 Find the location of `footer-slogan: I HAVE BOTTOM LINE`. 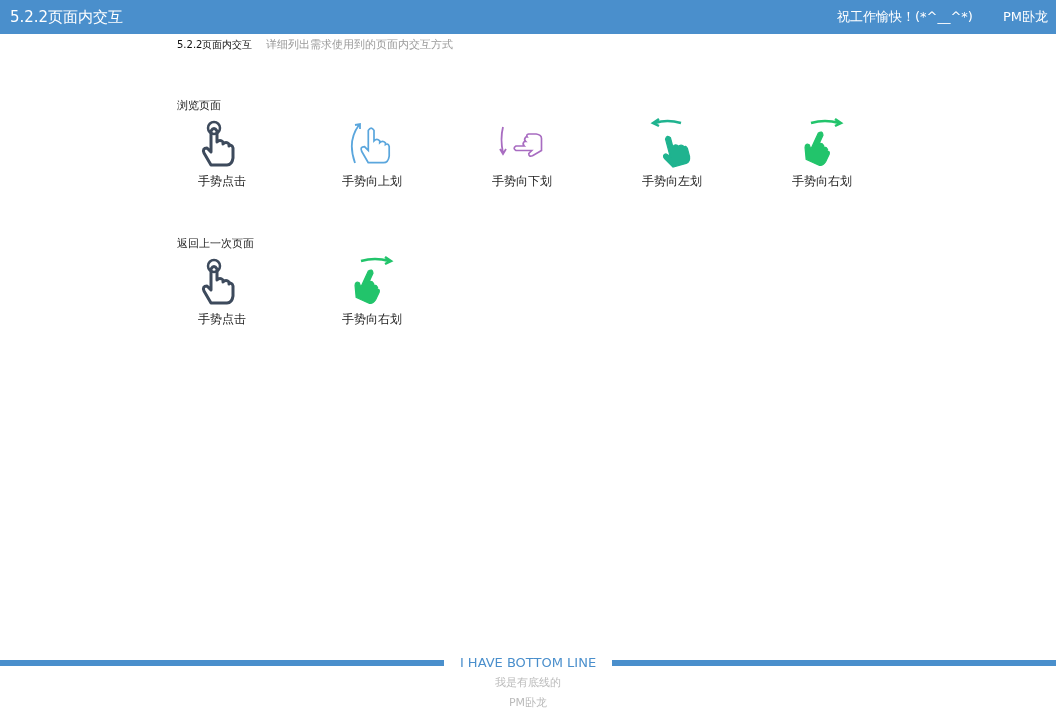

footer-slogan: I HAVE BOTTOM LINE is located at coordinates (528, 662).